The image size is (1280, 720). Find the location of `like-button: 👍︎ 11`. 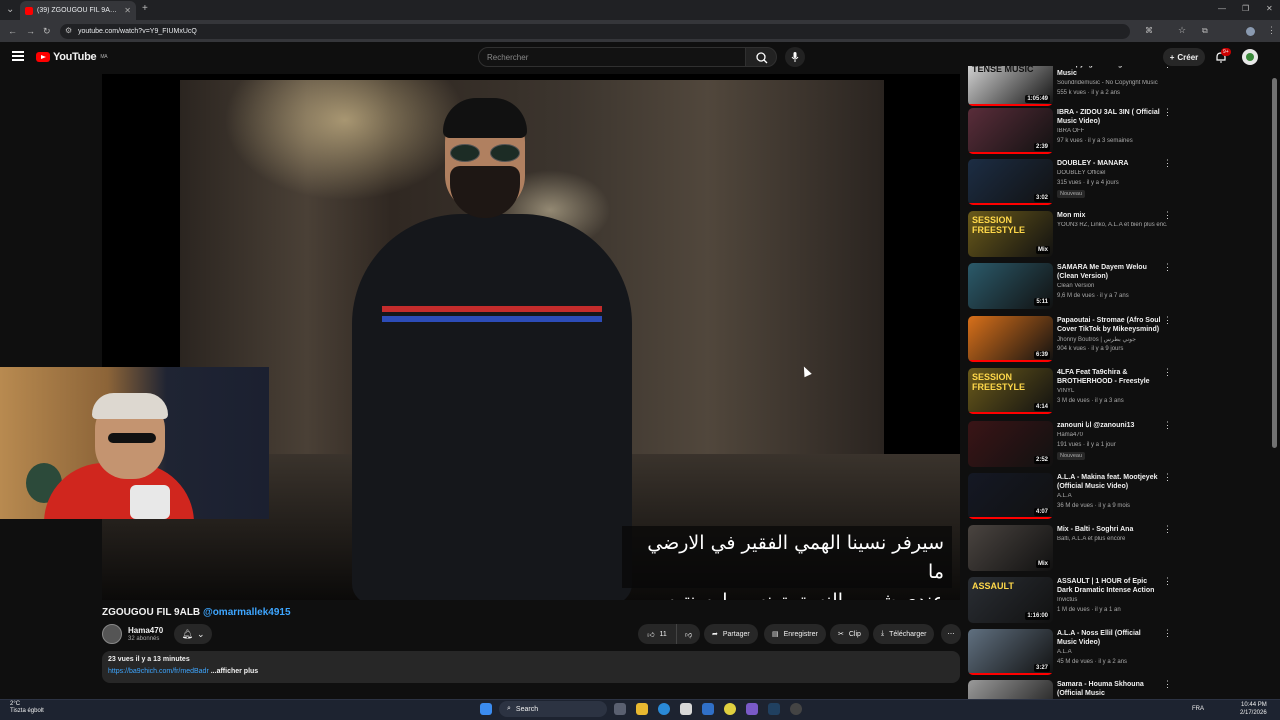

like-button: 👍︎ 11 is located at coordinates (657, 634).